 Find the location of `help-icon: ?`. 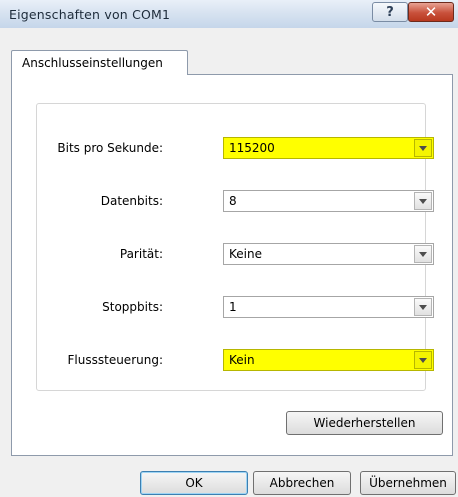

help-icon: ? is located at coordinates (390, 12).